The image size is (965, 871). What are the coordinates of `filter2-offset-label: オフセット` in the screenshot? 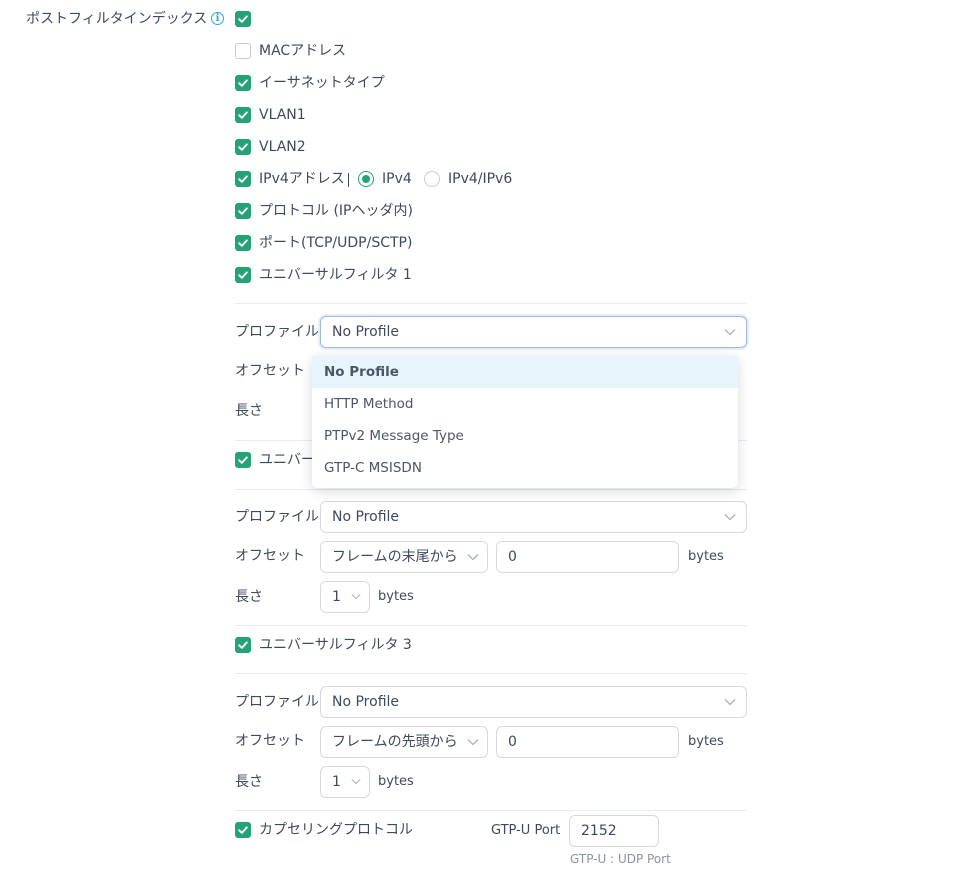 It's located at (270, 556).